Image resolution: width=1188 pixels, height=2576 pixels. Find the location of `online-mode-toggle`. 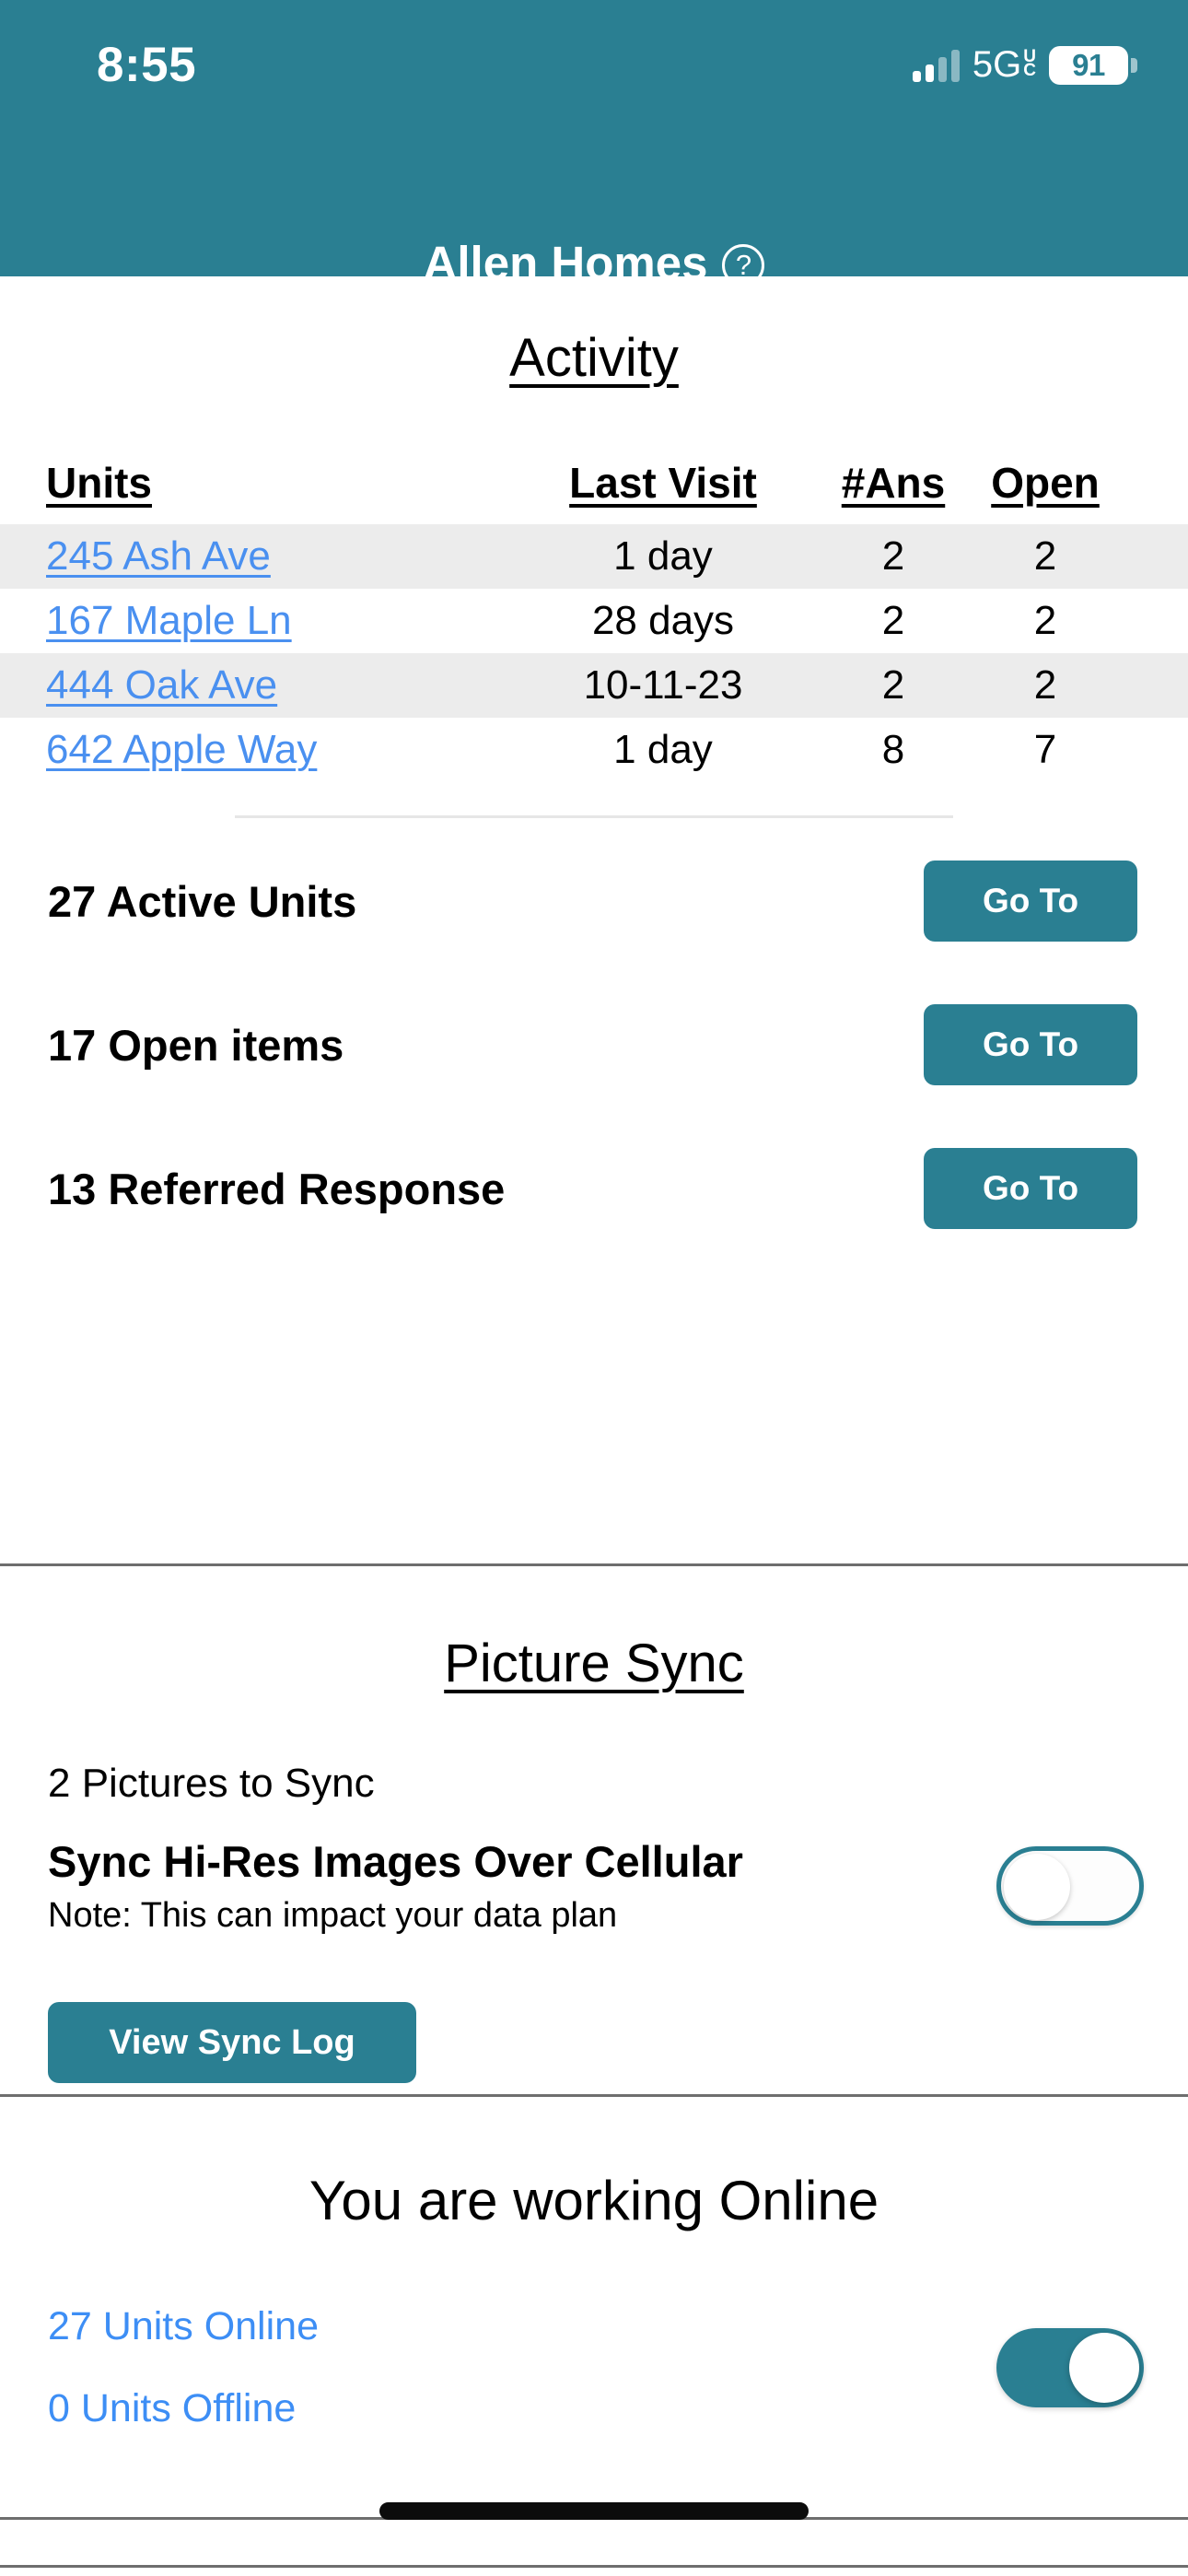

online-mode-toggle is located at coordinates (1070, 2367).